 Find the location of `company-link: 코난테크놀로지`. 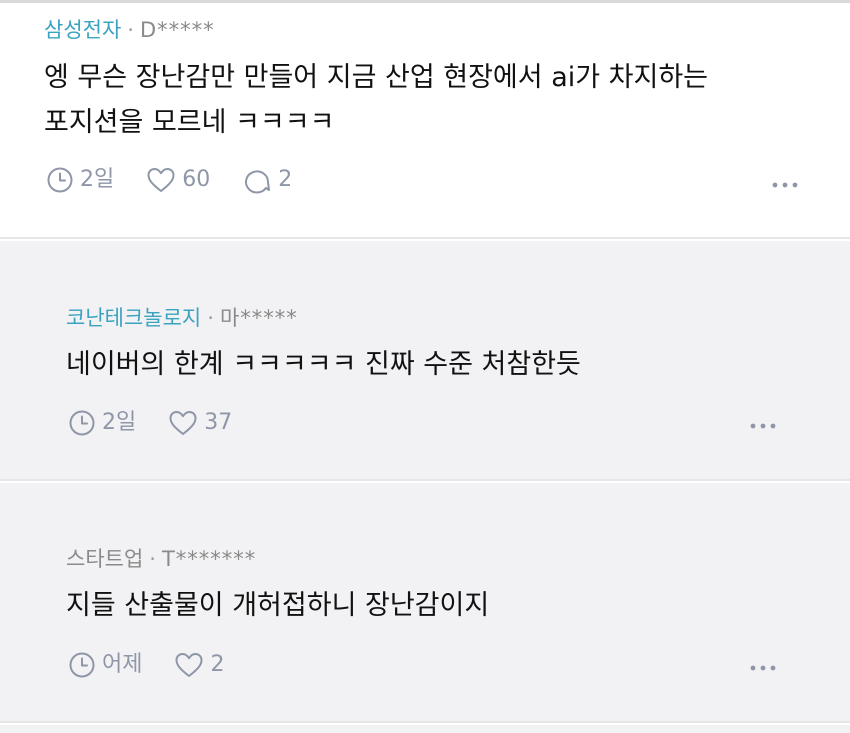

company-link: 코난테크놀로지 is located at coordinates (133, 318).